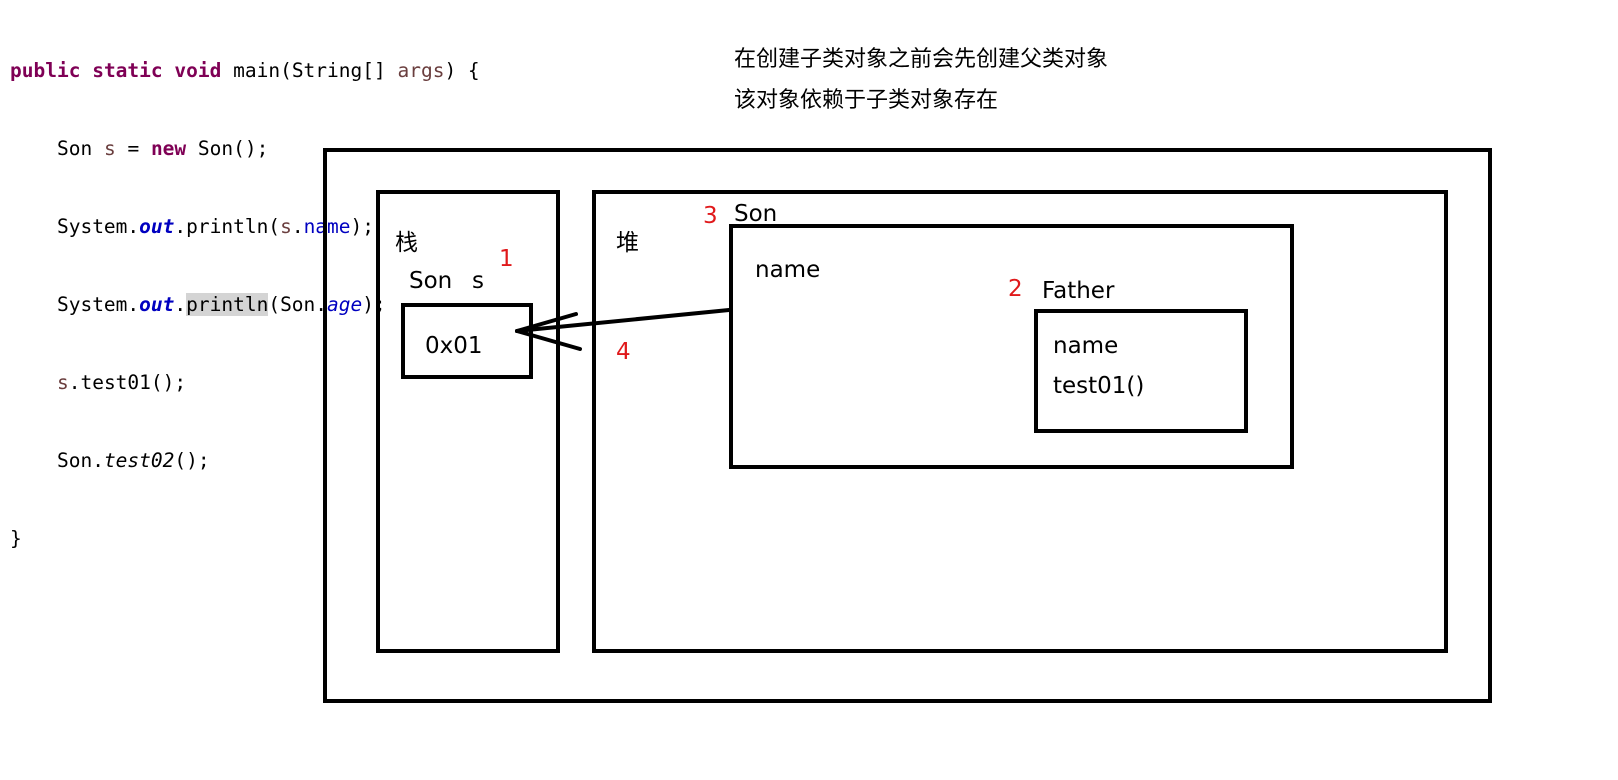  I want to click on code-open-brace: ) {, so click(462, 70).